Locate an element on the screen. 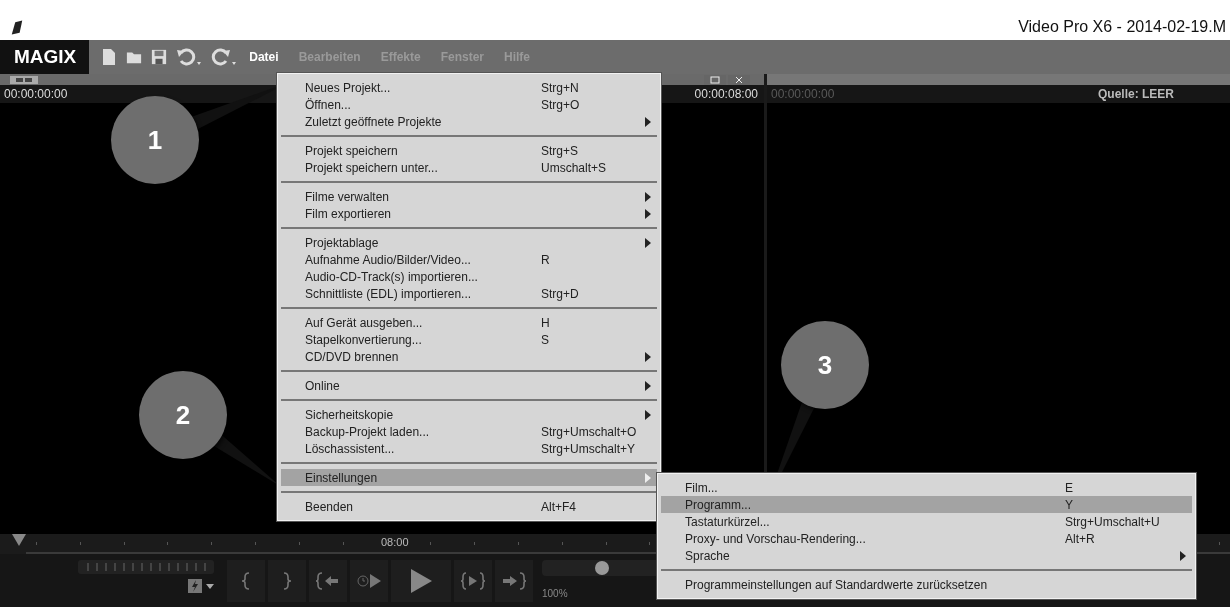  caret-icon is located at coordinates (210, 586).